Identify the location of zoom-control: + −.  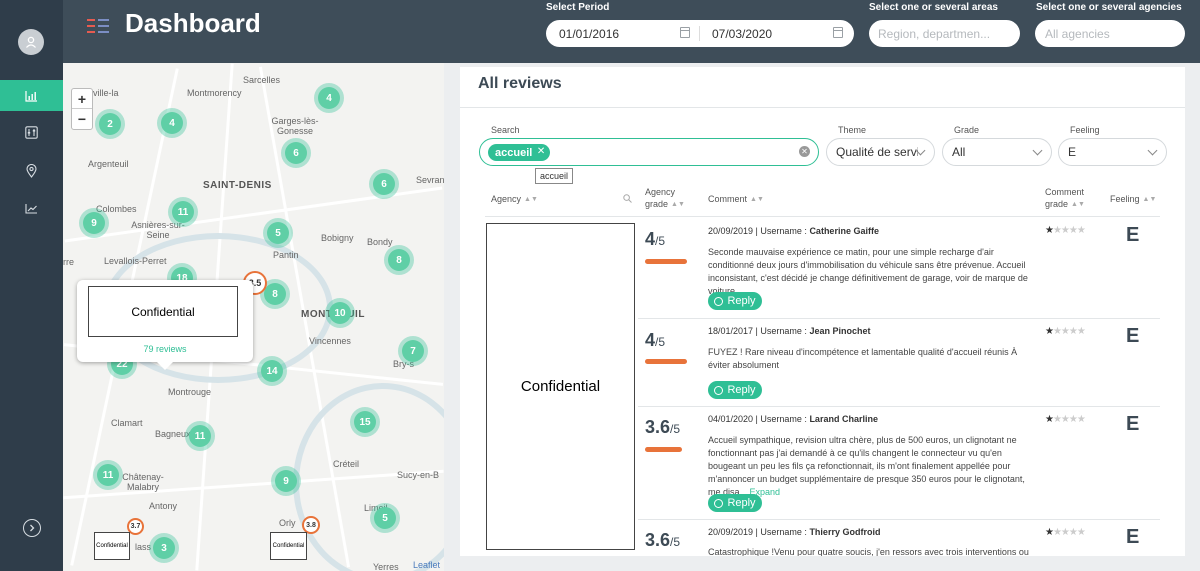
(82, 109).